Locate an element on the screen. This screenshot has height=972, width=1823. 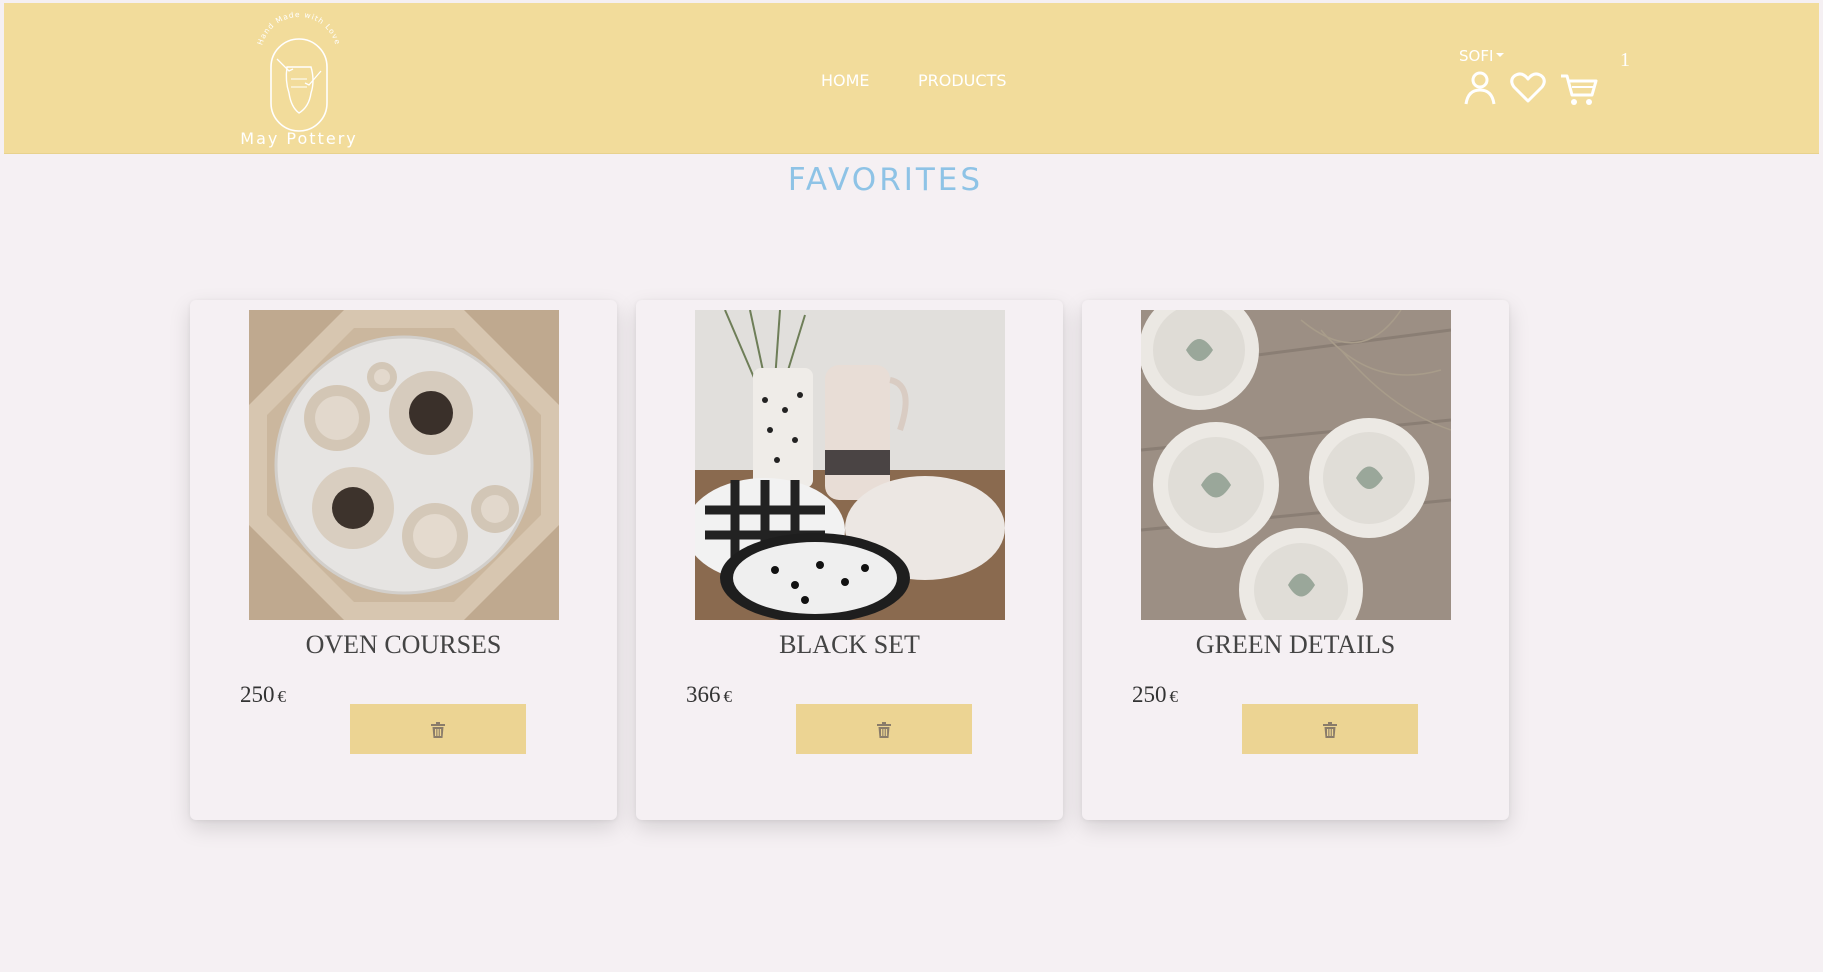
product-image-oven-courses is located at coordinates (404, 465).